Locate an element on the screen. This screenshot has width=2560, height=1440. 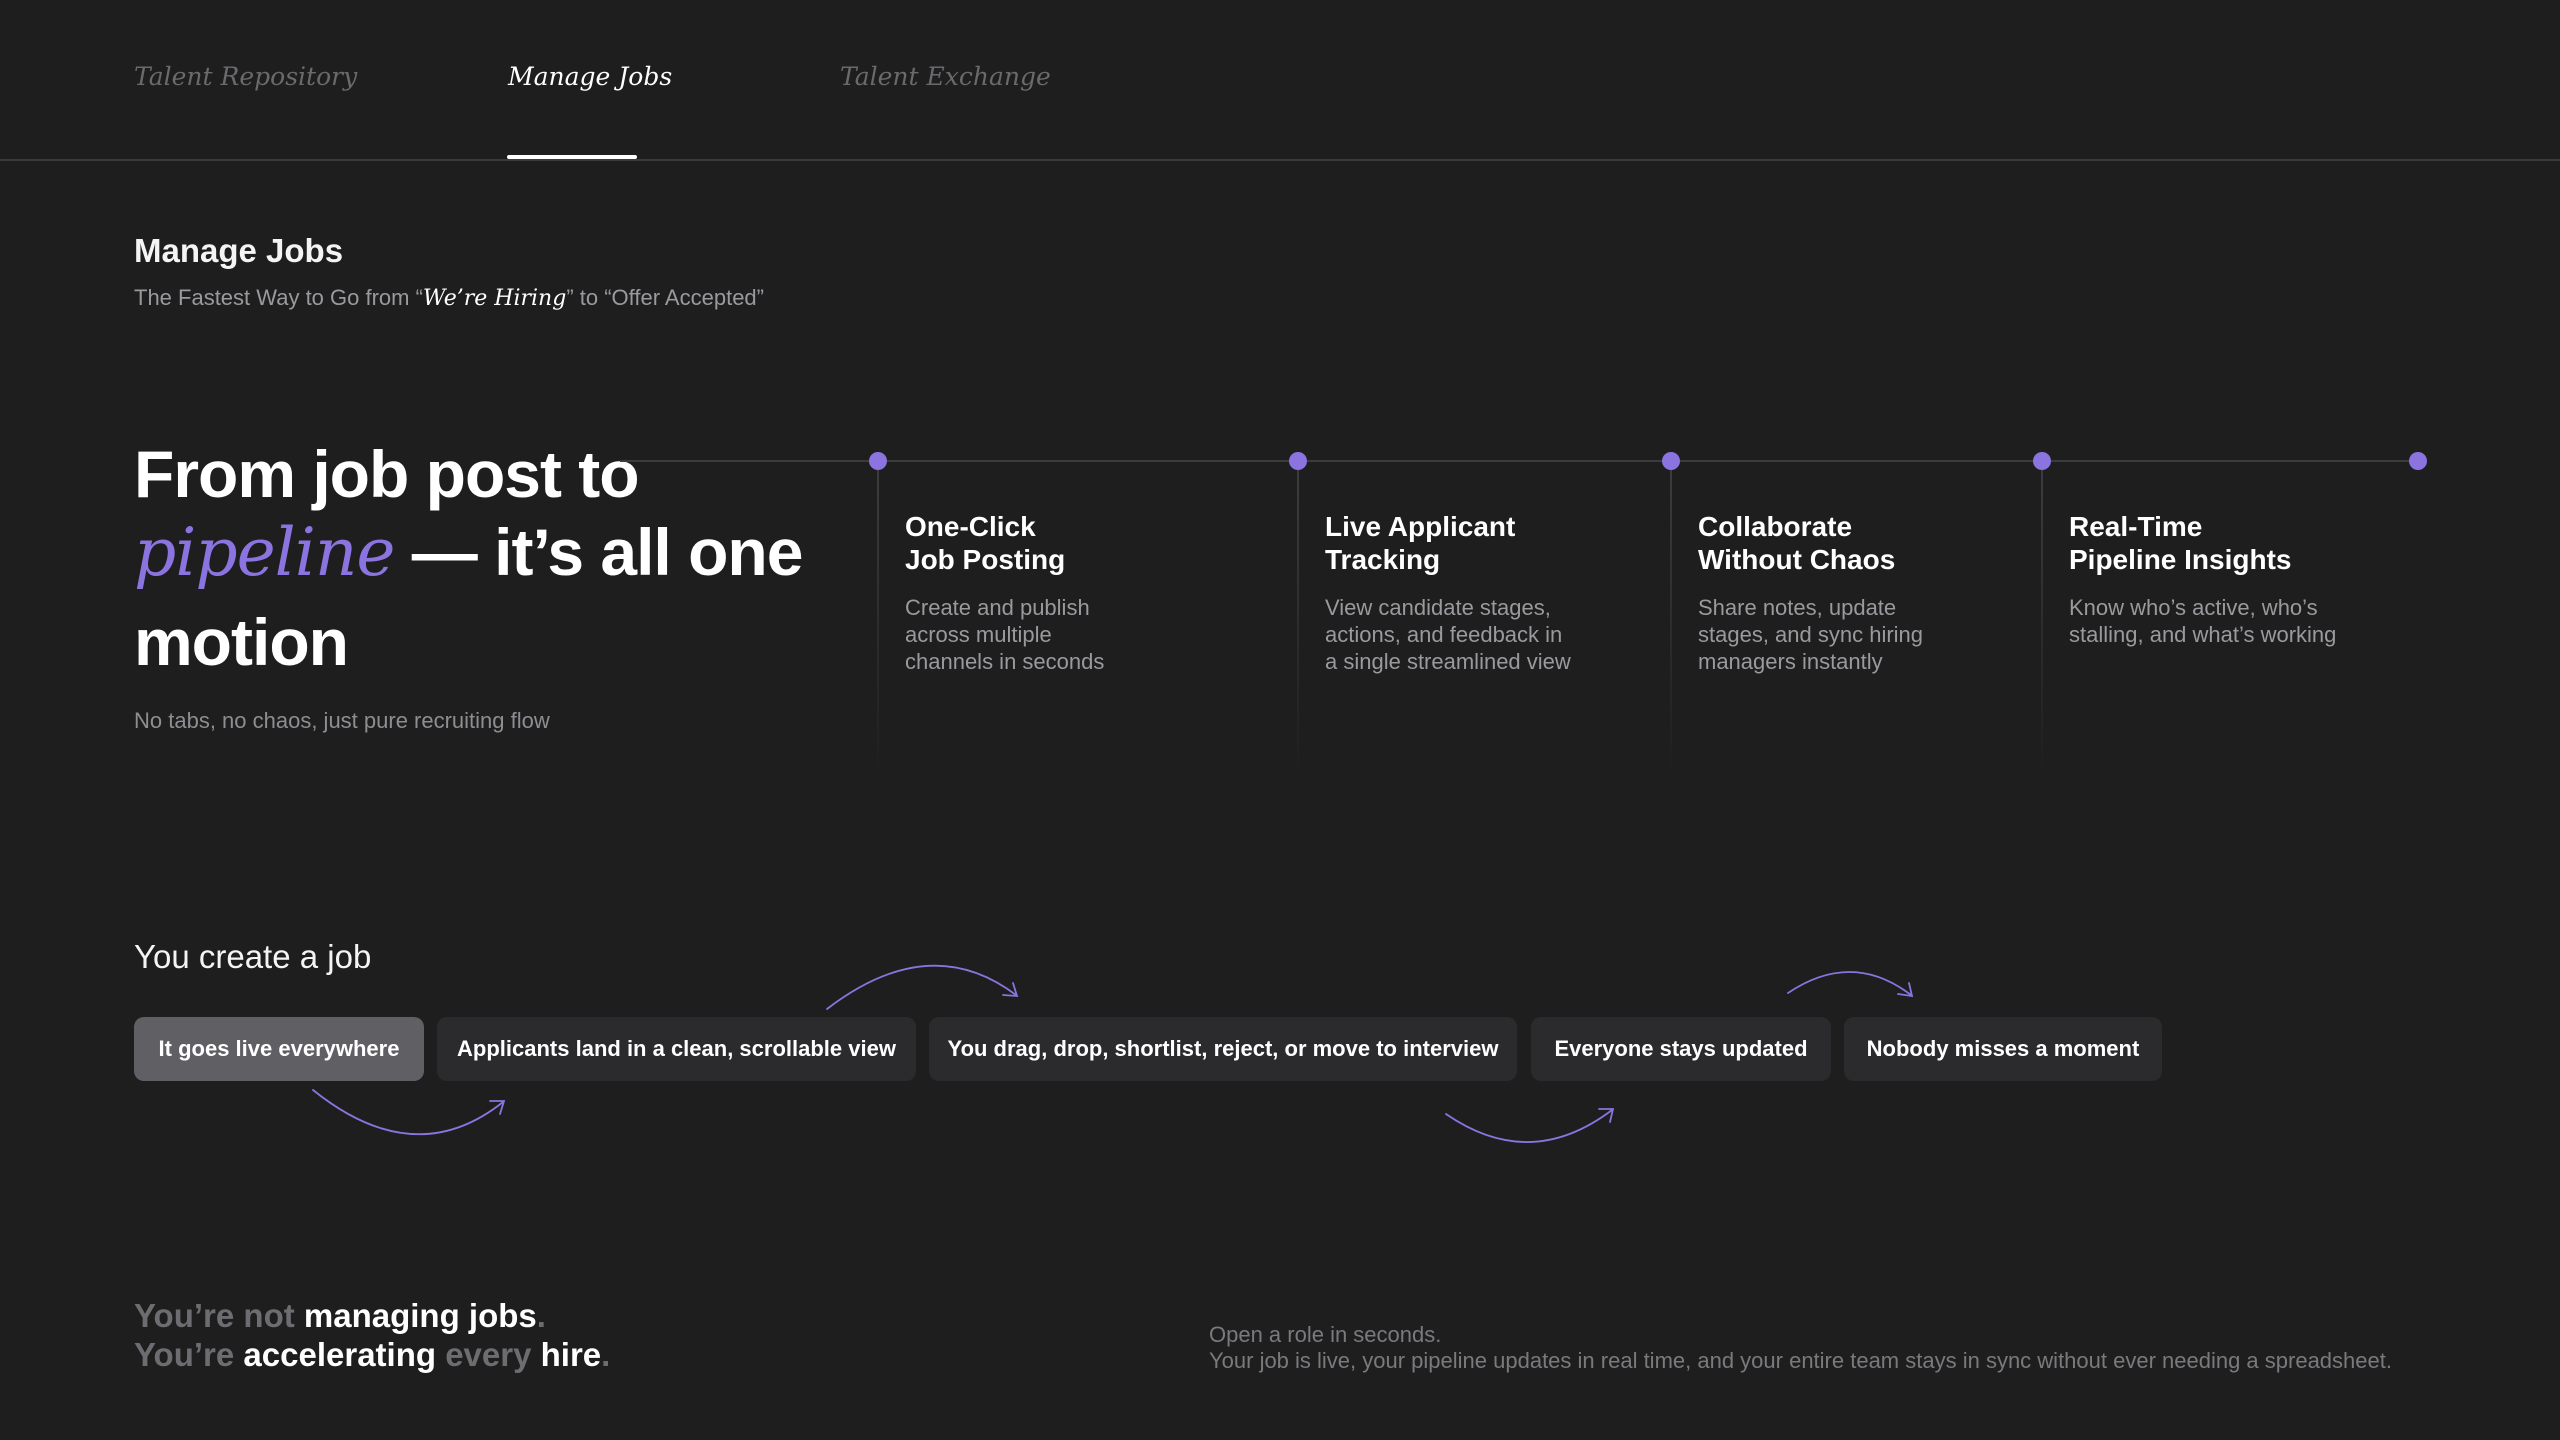
tagline-line-2: You’re accelerating every hire. is located at coordinates (372, 1355).